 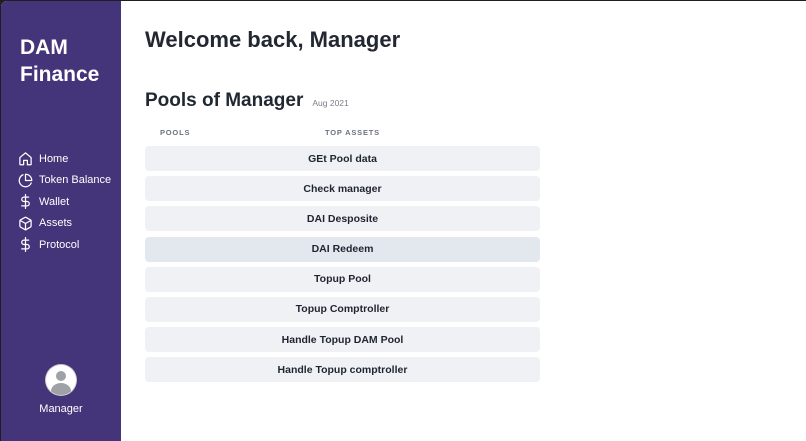 I want to click on sidebar-item-token-balance: Token Balance, so click(x=64, y=181).